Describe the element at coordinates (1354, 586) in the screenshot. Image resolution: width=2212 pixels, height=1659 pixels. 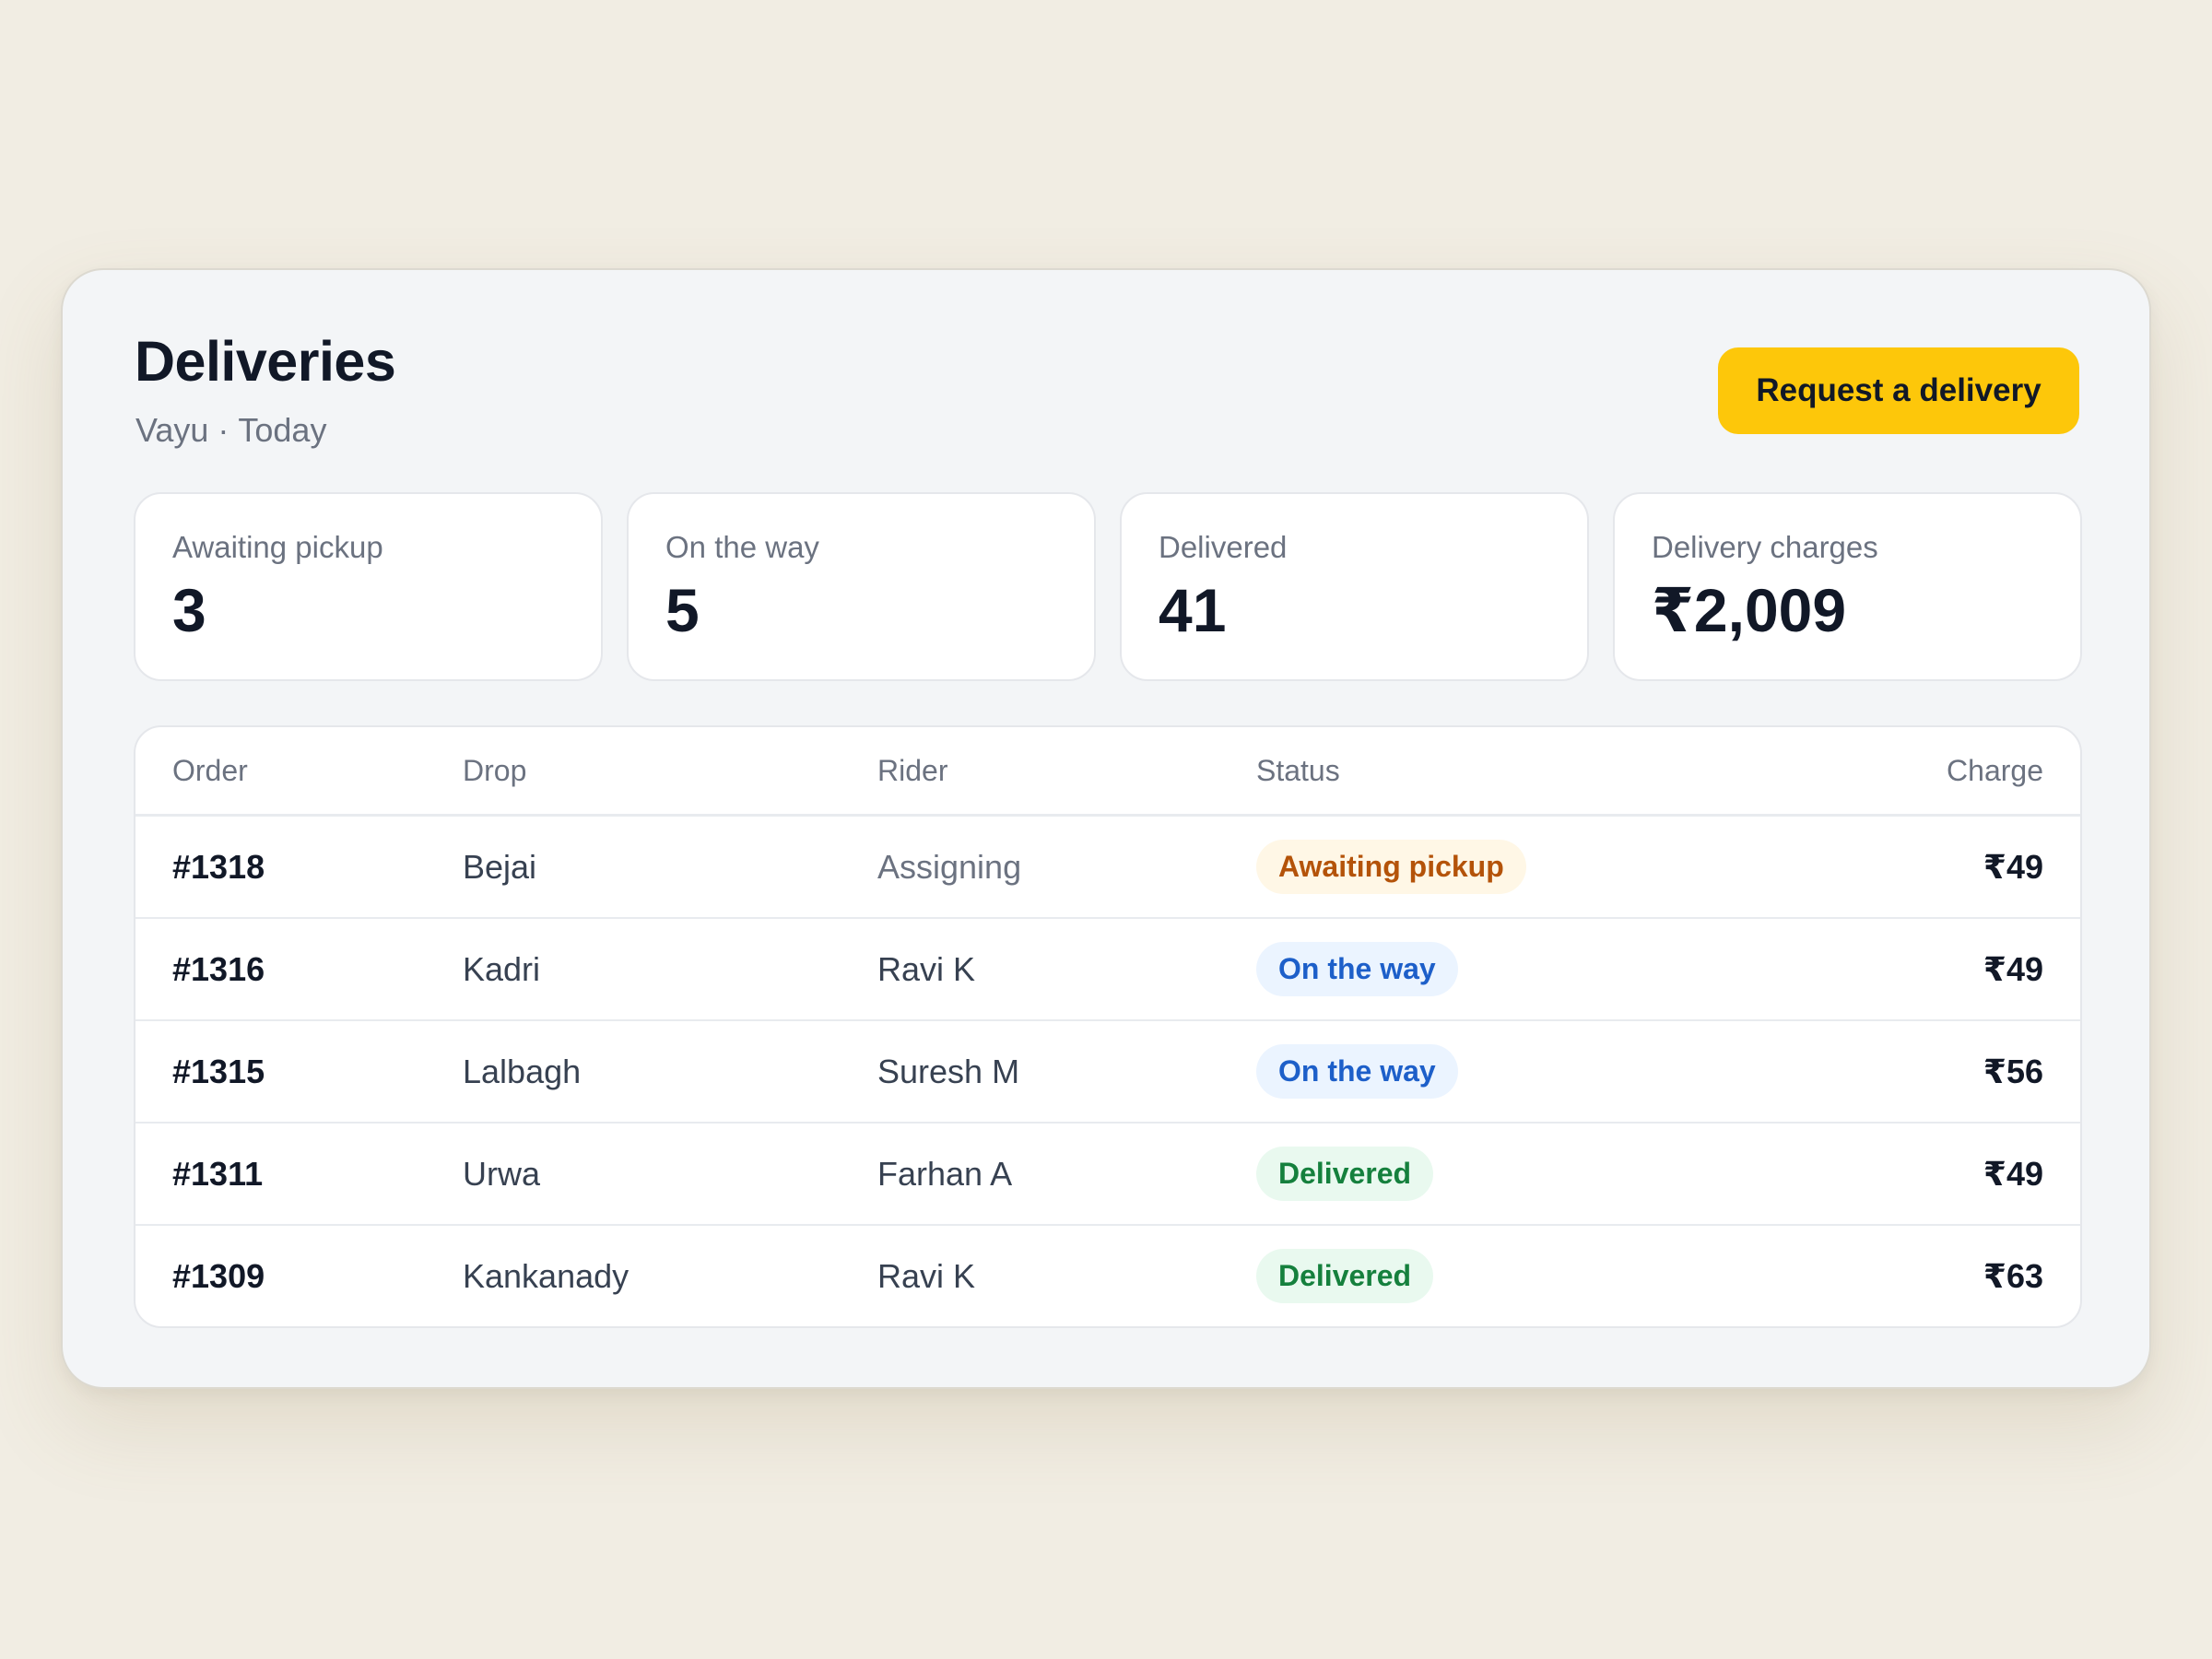
I see `stat-card-delivered: Delivered 41` at that location.